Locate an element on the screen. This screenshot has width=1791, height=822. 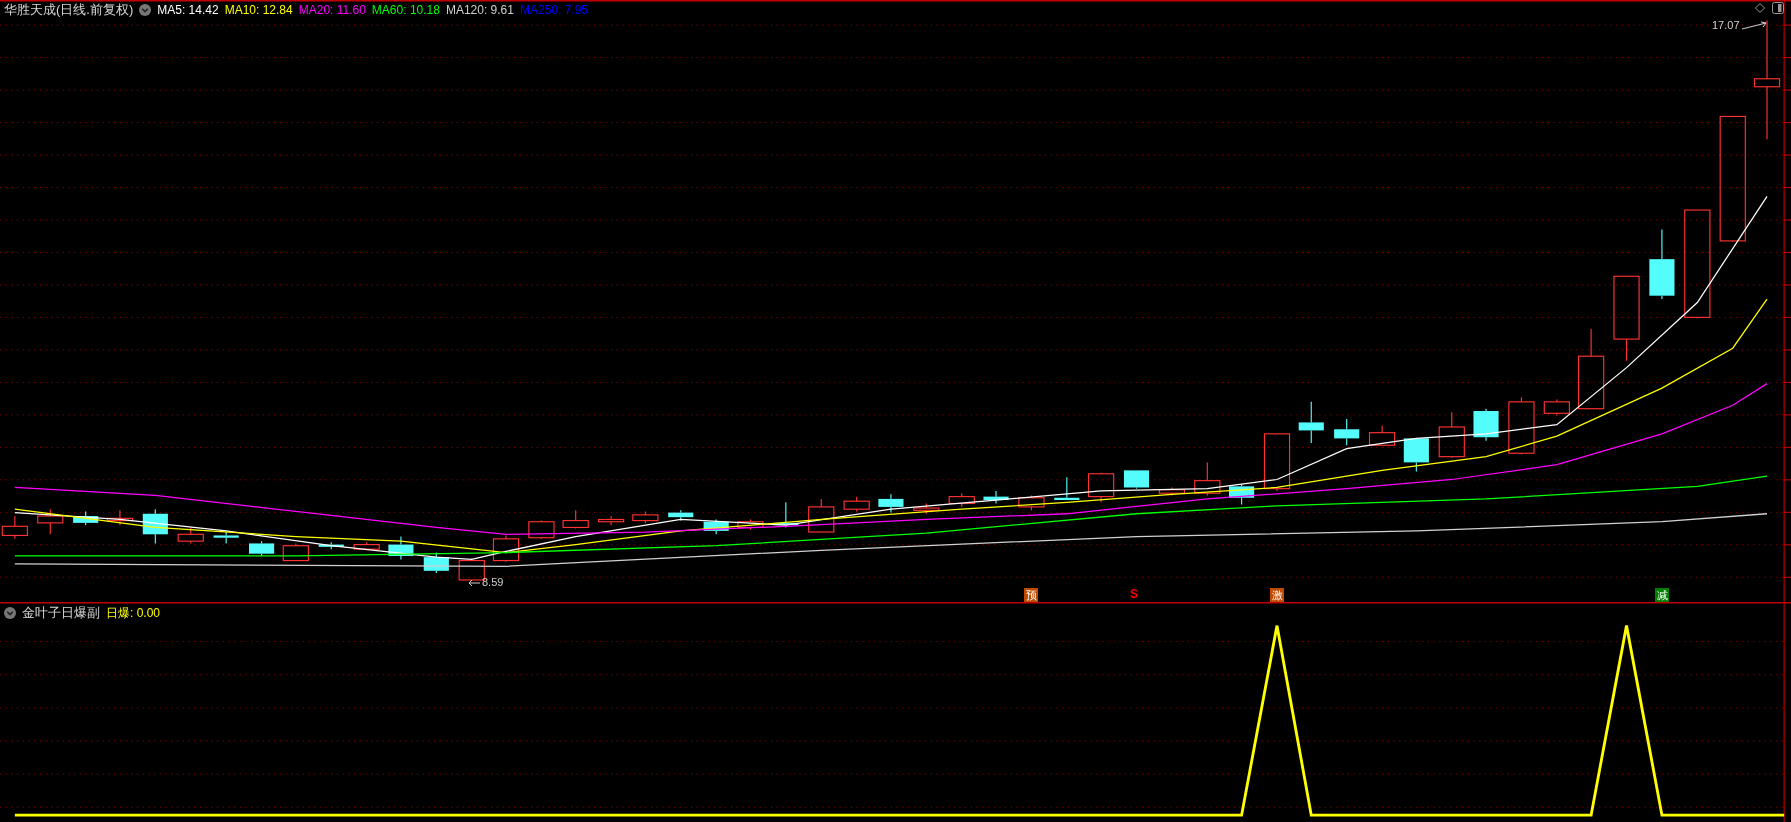
moving-average-value: MA10: 12.84 is located at coordinates (258, 10).